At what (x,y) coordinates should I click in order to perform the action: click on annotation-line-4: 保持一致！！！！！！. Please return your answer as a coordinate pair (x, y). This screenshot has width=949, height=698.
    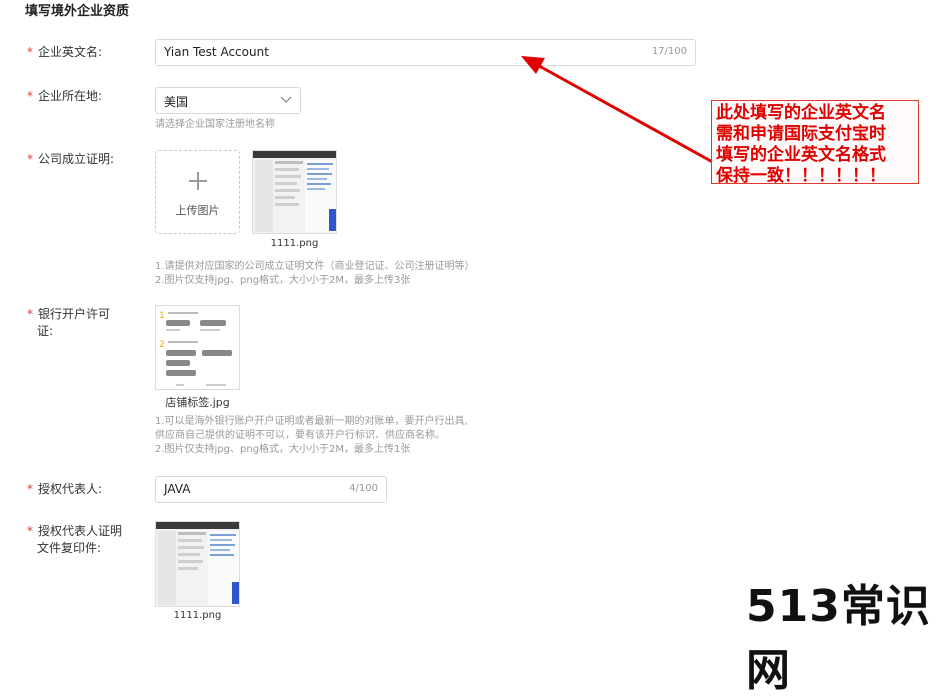
    Looking at the image, I should click on (801, 176).